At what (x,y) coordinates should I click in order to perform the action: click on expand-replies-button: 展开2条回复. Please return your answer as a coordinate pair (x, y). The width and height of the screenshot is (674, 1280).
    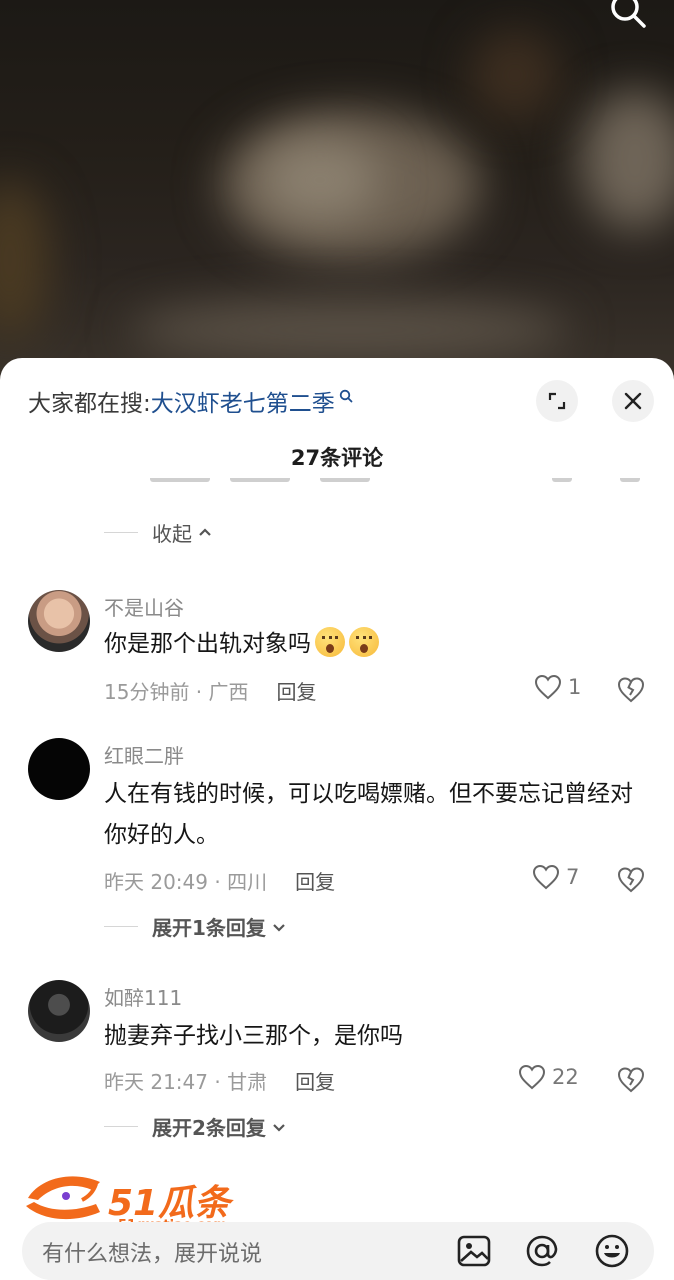
    Looking at the image, I should click on (196, 1126).